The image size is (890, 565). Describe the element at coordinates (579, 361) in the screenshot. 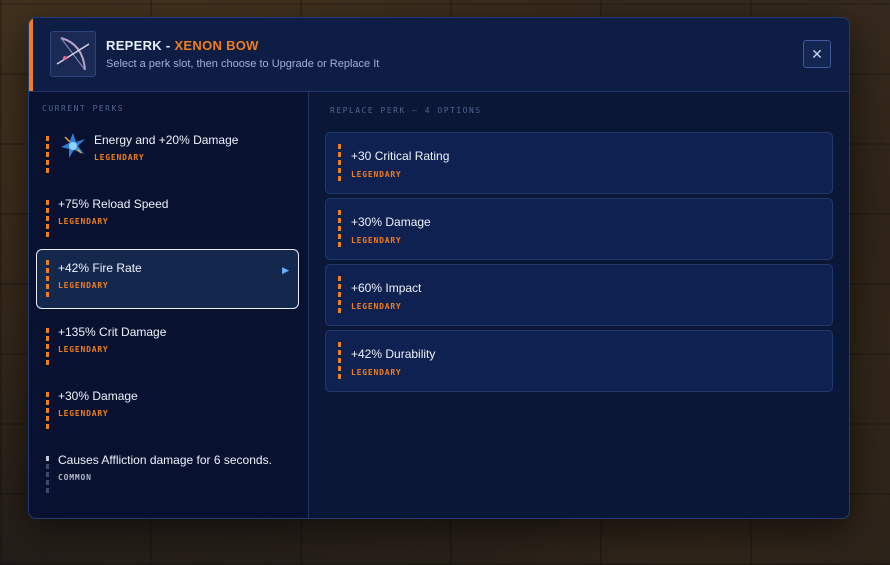

I see `replace-option-4: +42% Durability LEGENDARY` at that location.